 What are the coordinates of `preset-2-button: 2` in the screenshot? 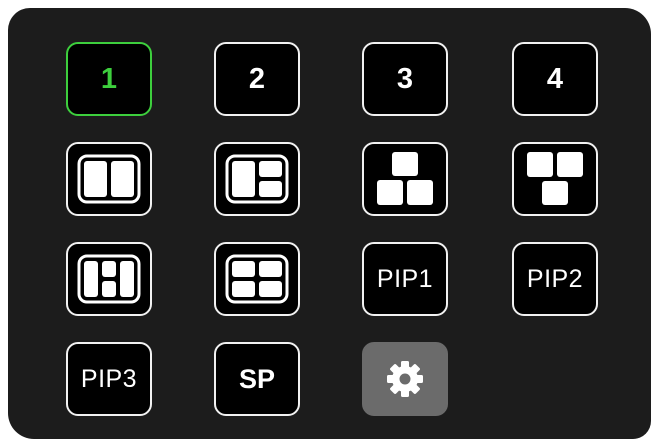 It's located at (257, 79).